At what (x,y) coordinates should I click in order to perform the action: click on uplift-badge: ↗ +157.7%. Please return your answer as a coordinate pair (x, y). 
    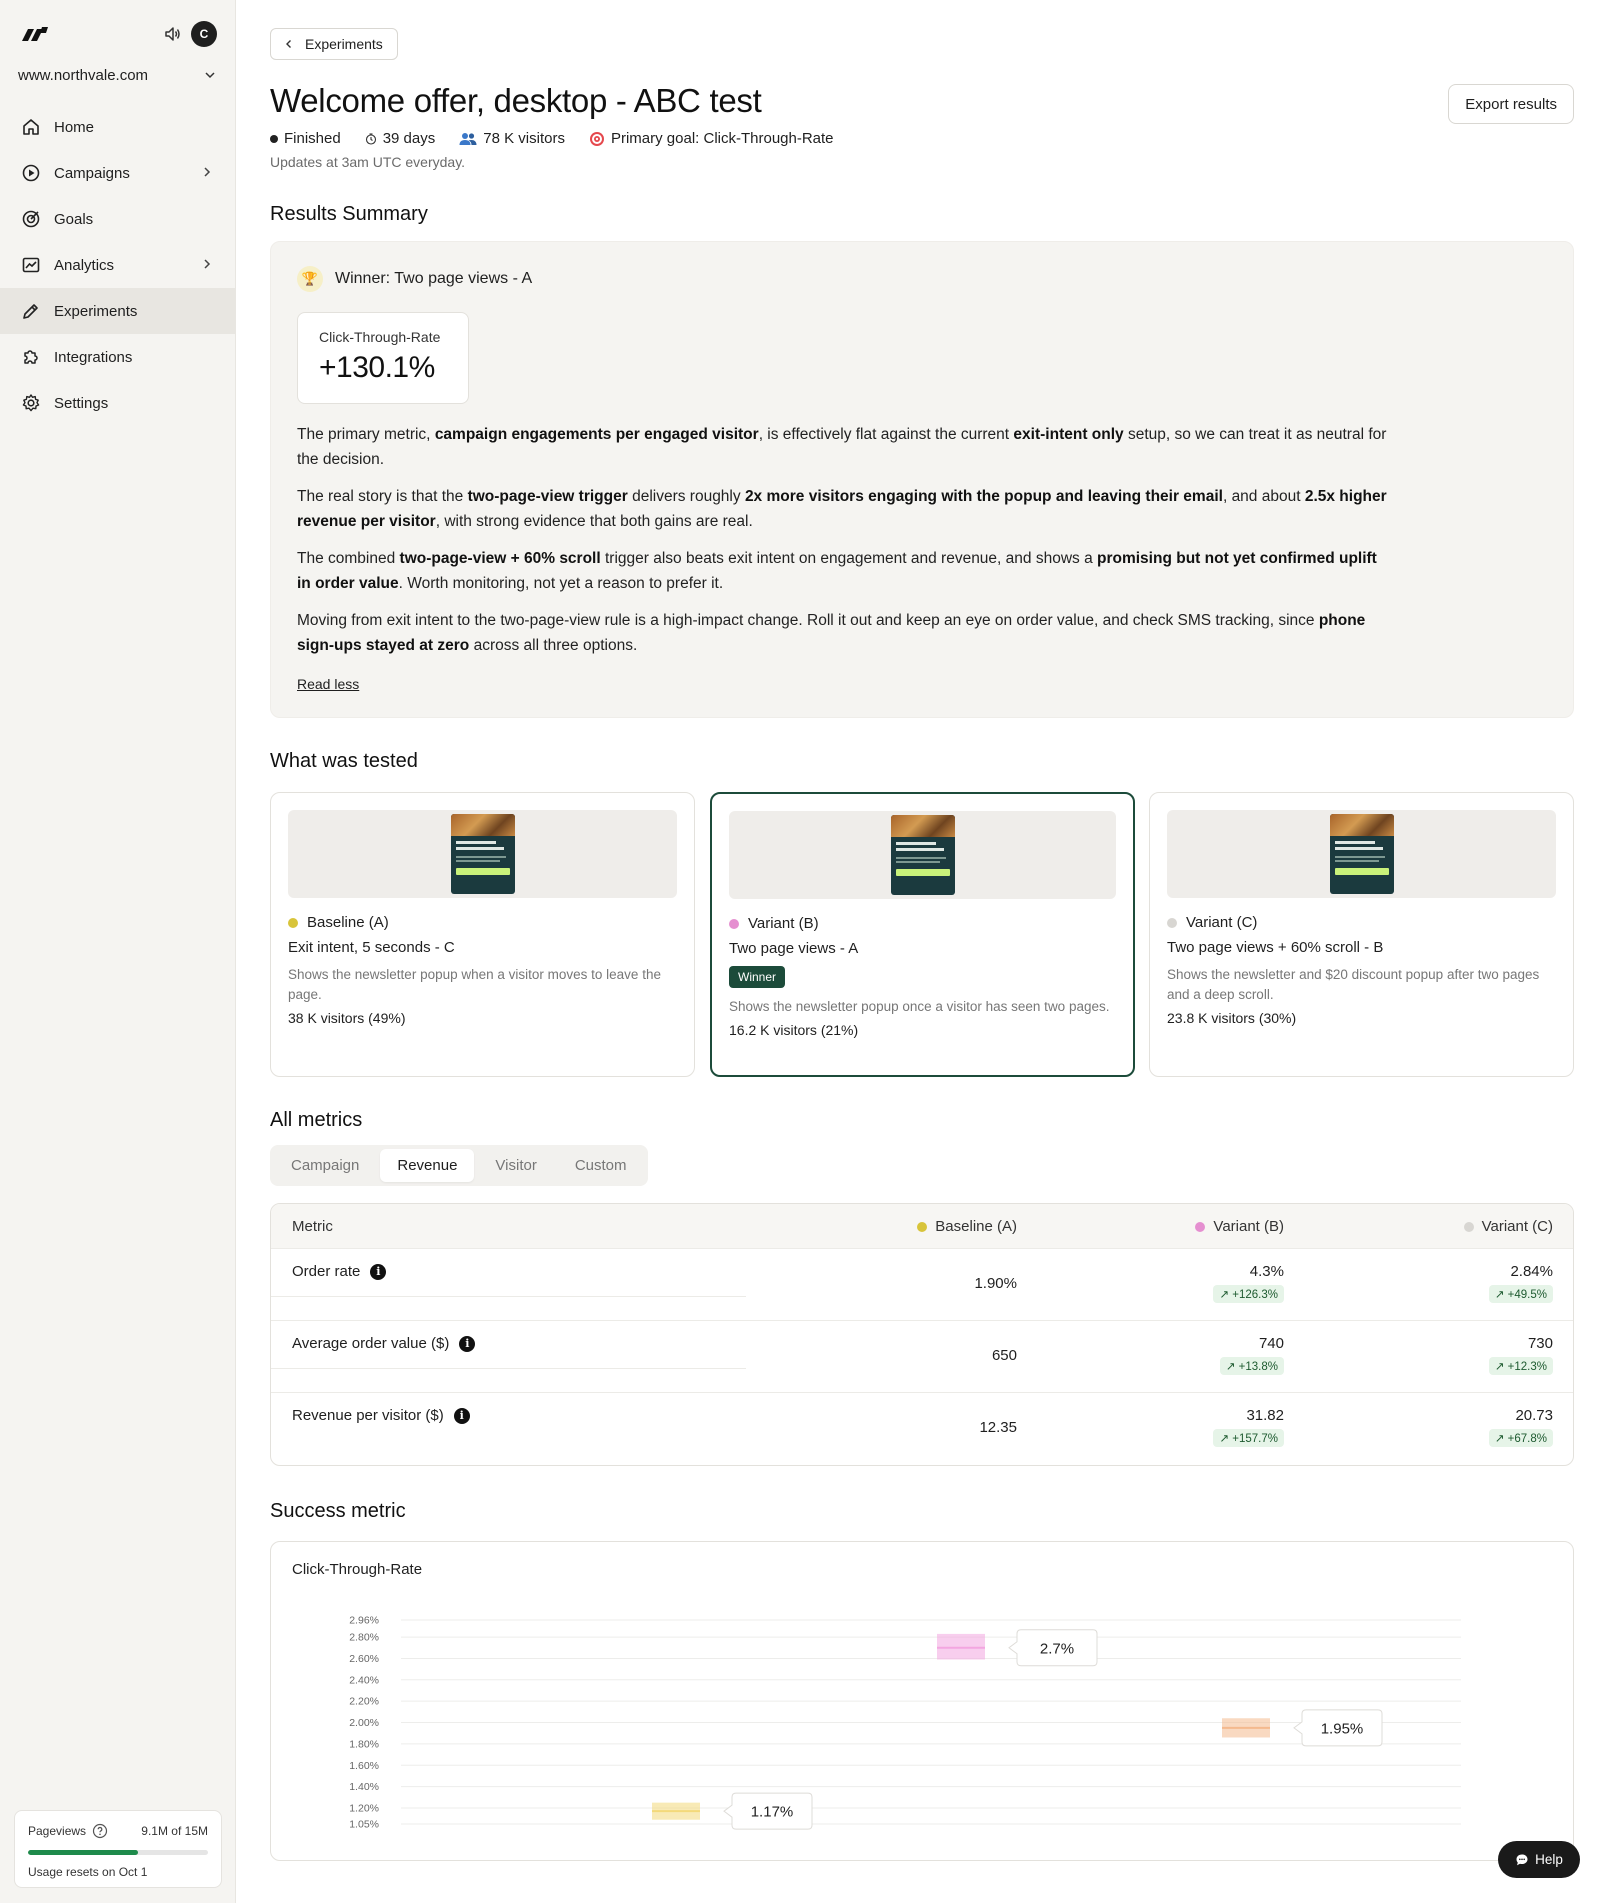
    Looking at the image, I should click on (1248, 1438).